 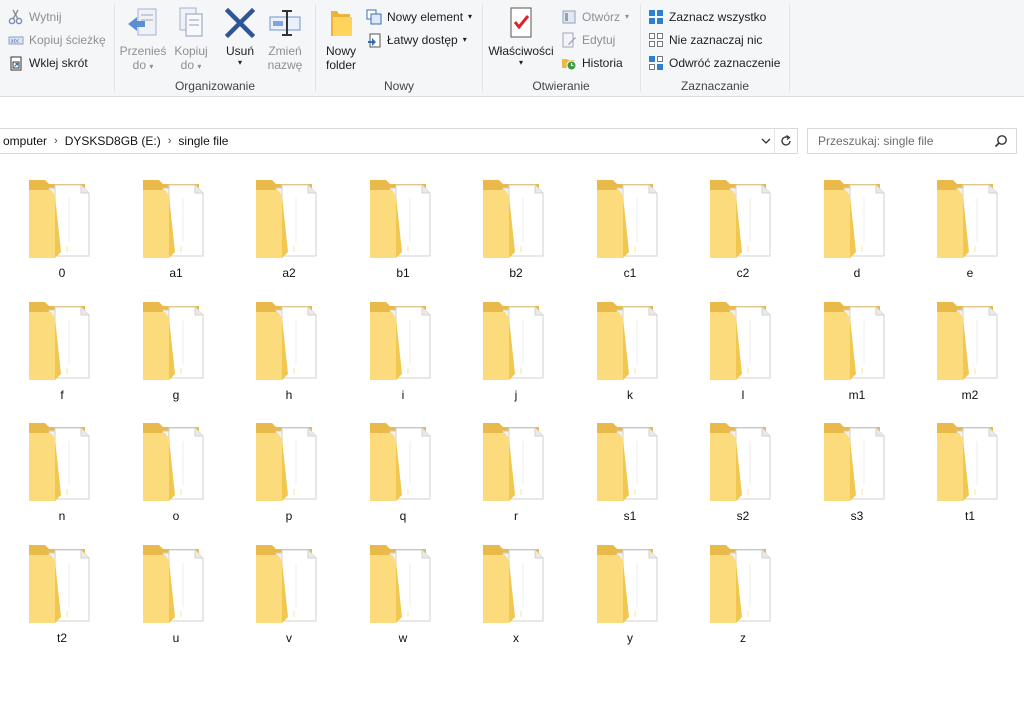 What do you see at coordinates (789, 48) in the screenshot?
I see `ribbon-divider` at bounding box center [789, 48].